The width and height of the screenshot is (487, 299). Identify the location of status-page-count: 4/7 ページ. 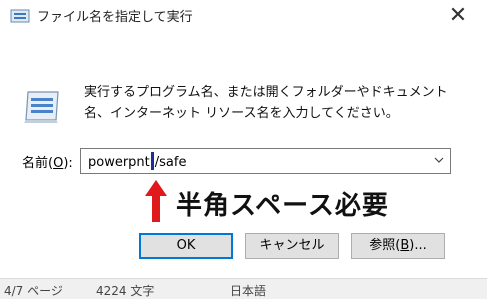
(33, 291).